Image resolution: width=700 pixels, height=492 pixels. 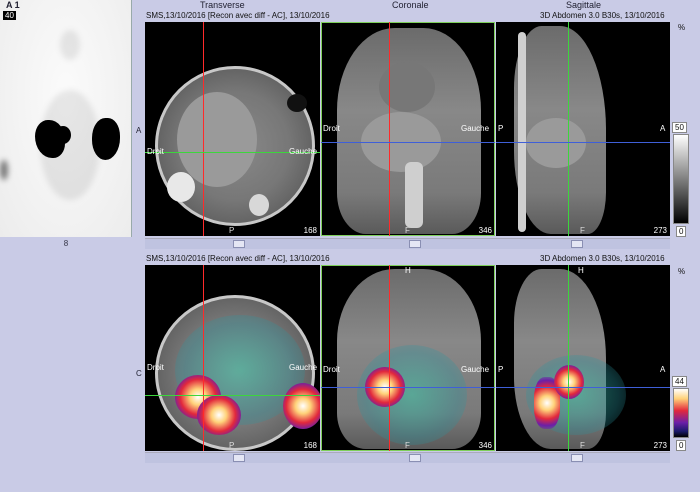 I want to click on bottom-sagittal-fusion-view: P A F 273, so click(x=583, y=358).